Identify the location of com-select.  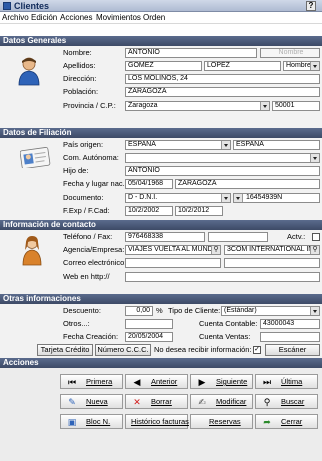
(222, 158).